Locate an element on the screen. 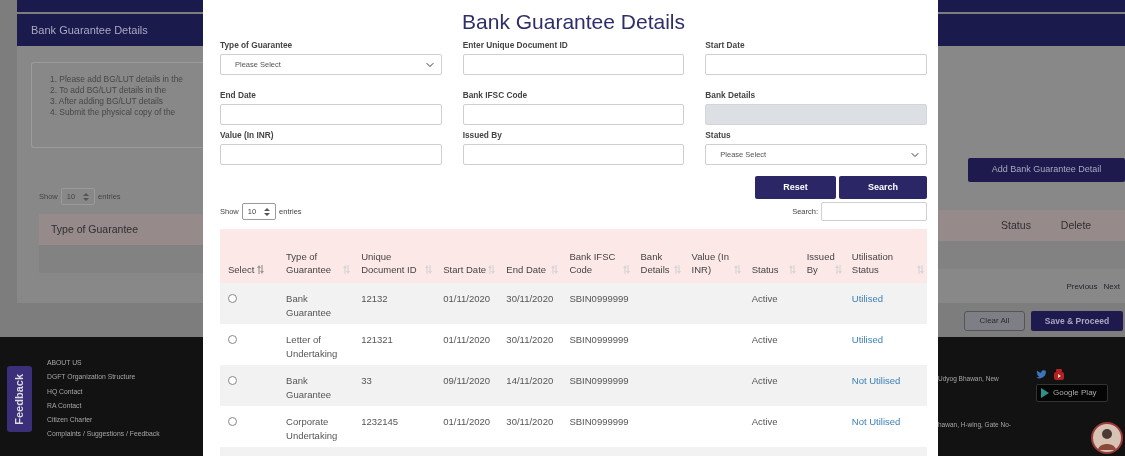  field-label: Status is located at coordinates (718, 135).